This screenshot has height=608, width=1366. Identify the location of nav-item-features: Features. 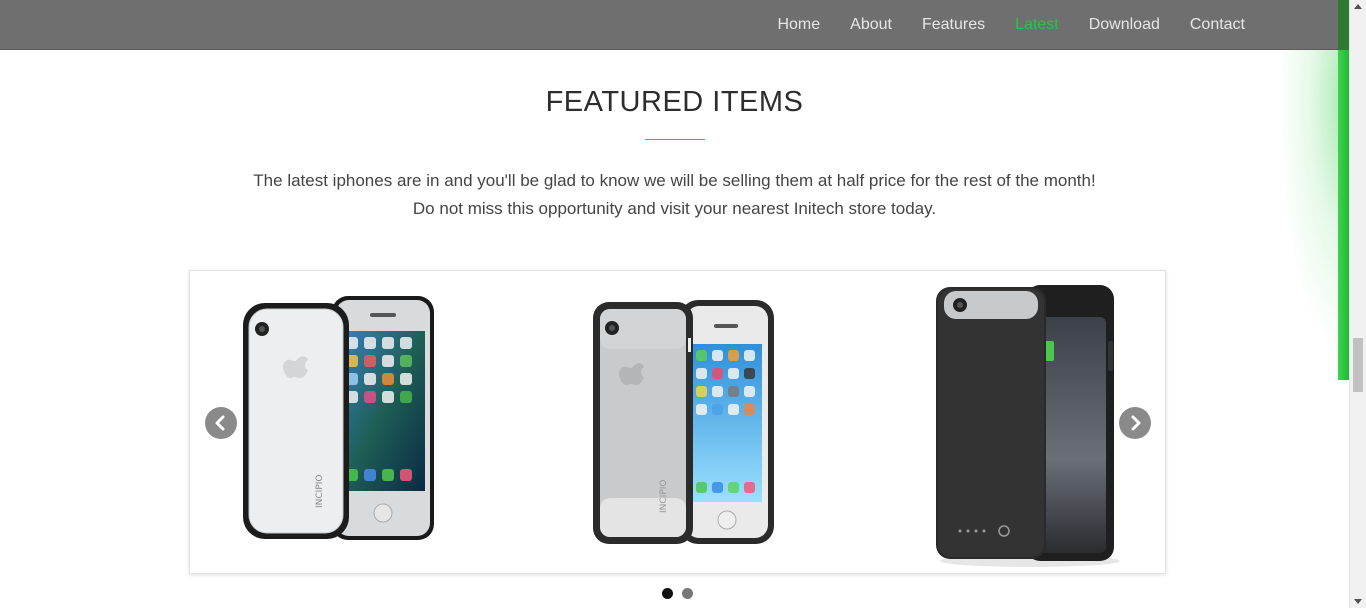
(953, 25).